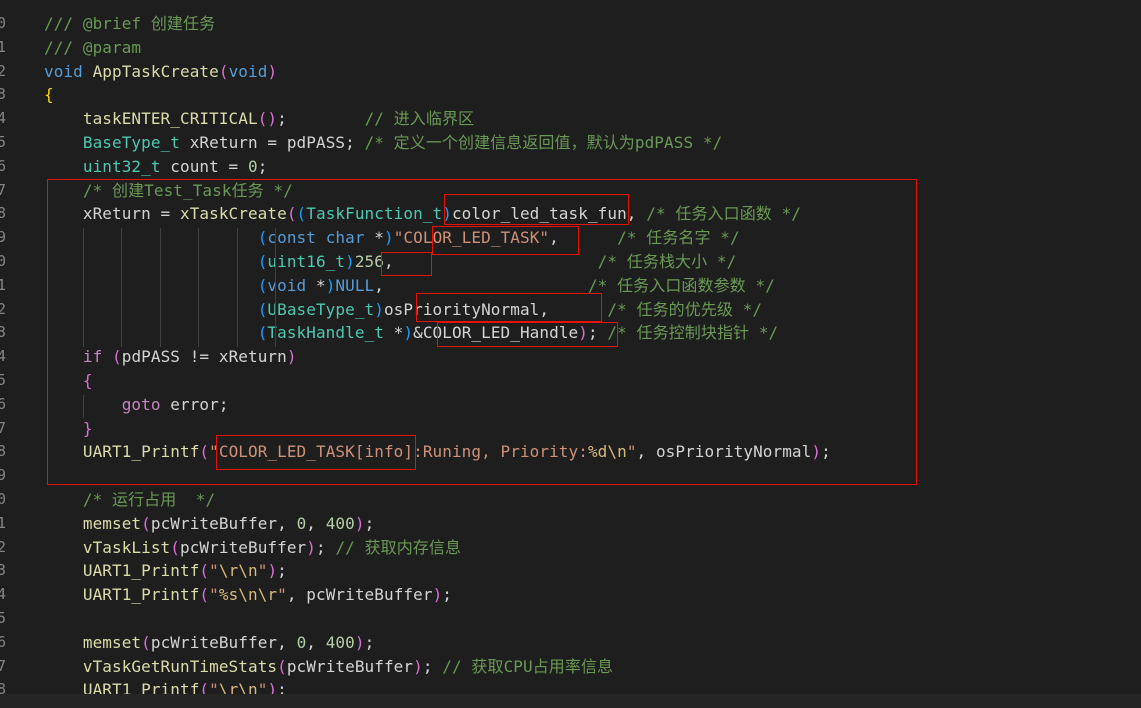 This screenshot has height=708, width=1141. What do you see at coordinates (187, 190) in the screenshot?
I see `code-token: /* 创建Test_Task任务 */` at bounding box center [187, 190].